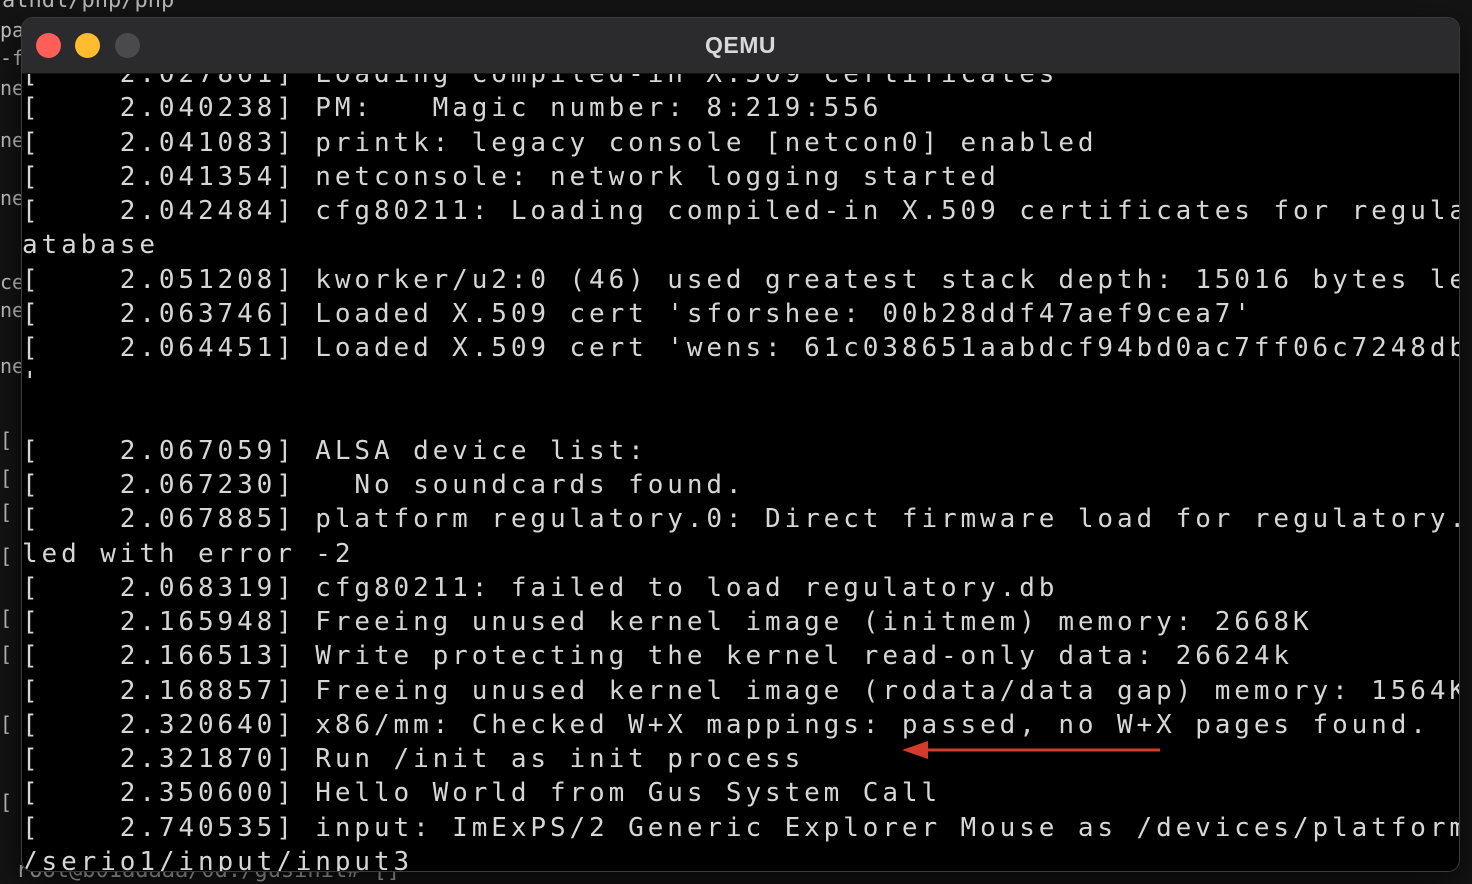  Describe the element at coordinates (452, 108) in the screenshot. I see `console-line: [ 2.040238] PM: Magic number: 8:219:556` at that location.